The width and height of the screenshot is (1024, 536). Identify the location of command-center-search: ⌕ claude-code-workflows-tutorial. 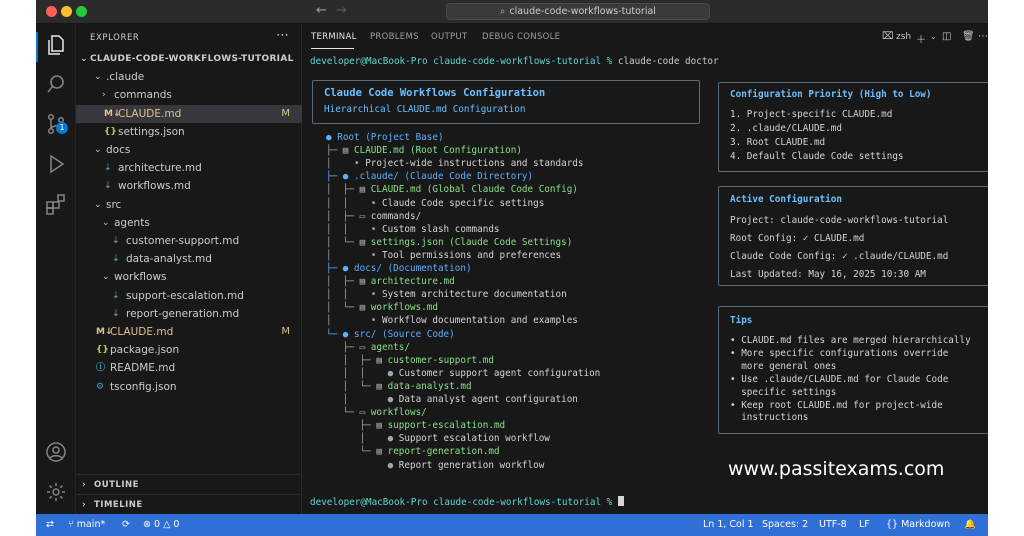
(578, 11).